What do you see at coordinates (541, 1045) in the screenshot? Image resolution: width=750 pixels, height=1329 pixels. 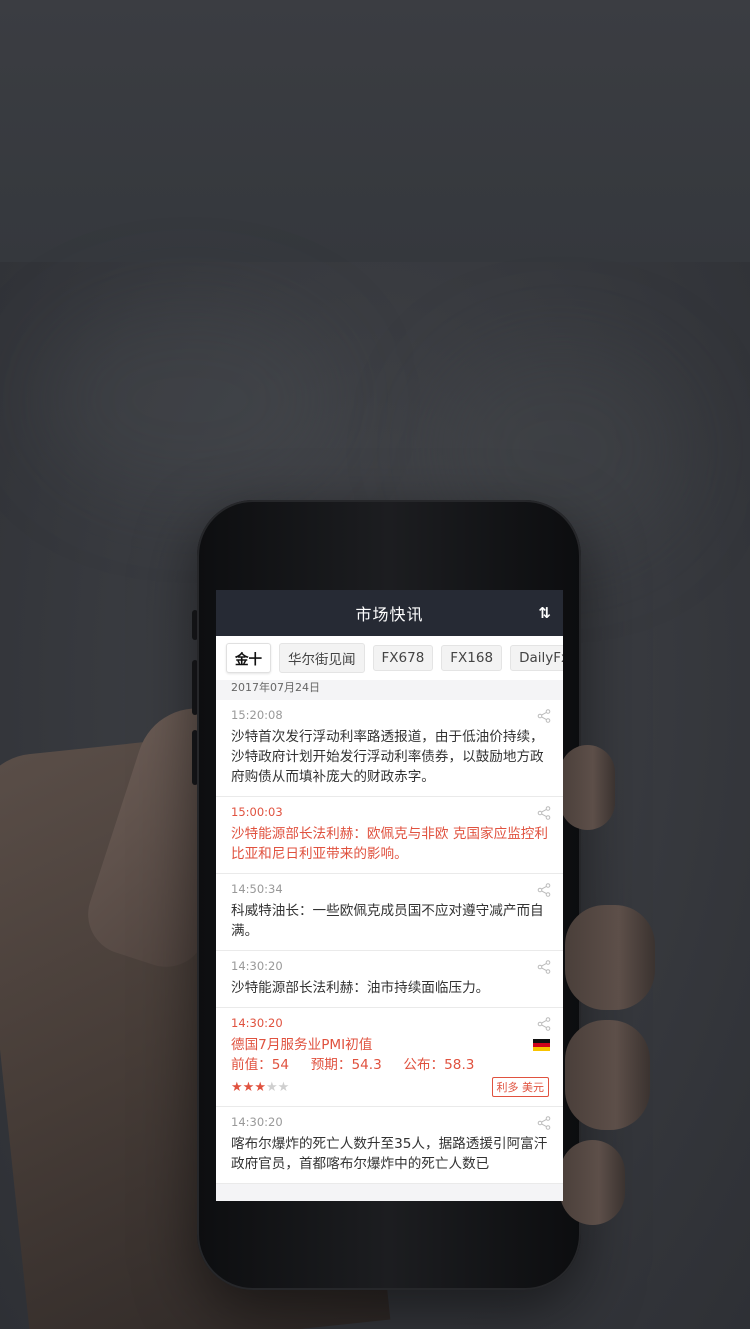 I see `germany-flag-icon` at bounding box center [541, 1045].